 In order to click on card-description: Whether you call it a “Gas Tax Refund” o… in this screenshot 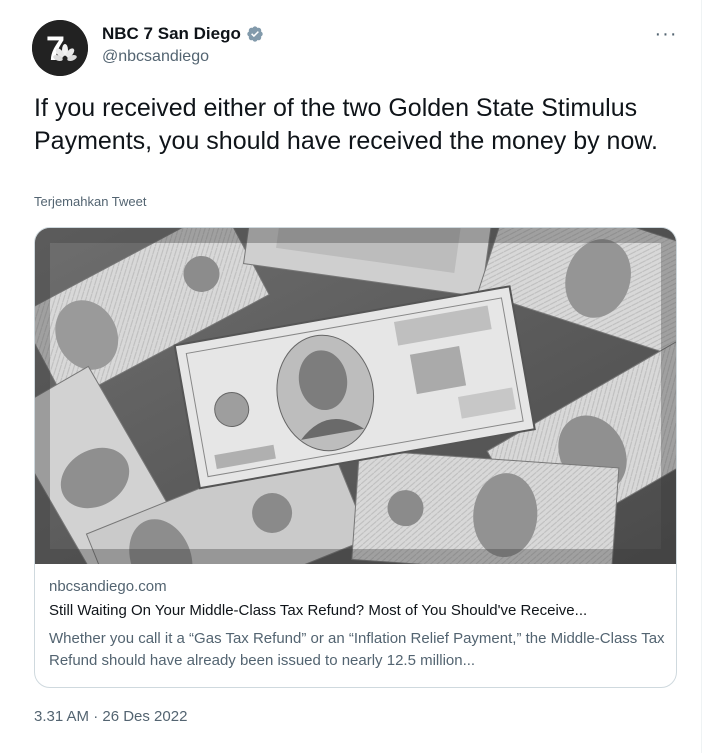, I will do `click(357, 649)`.